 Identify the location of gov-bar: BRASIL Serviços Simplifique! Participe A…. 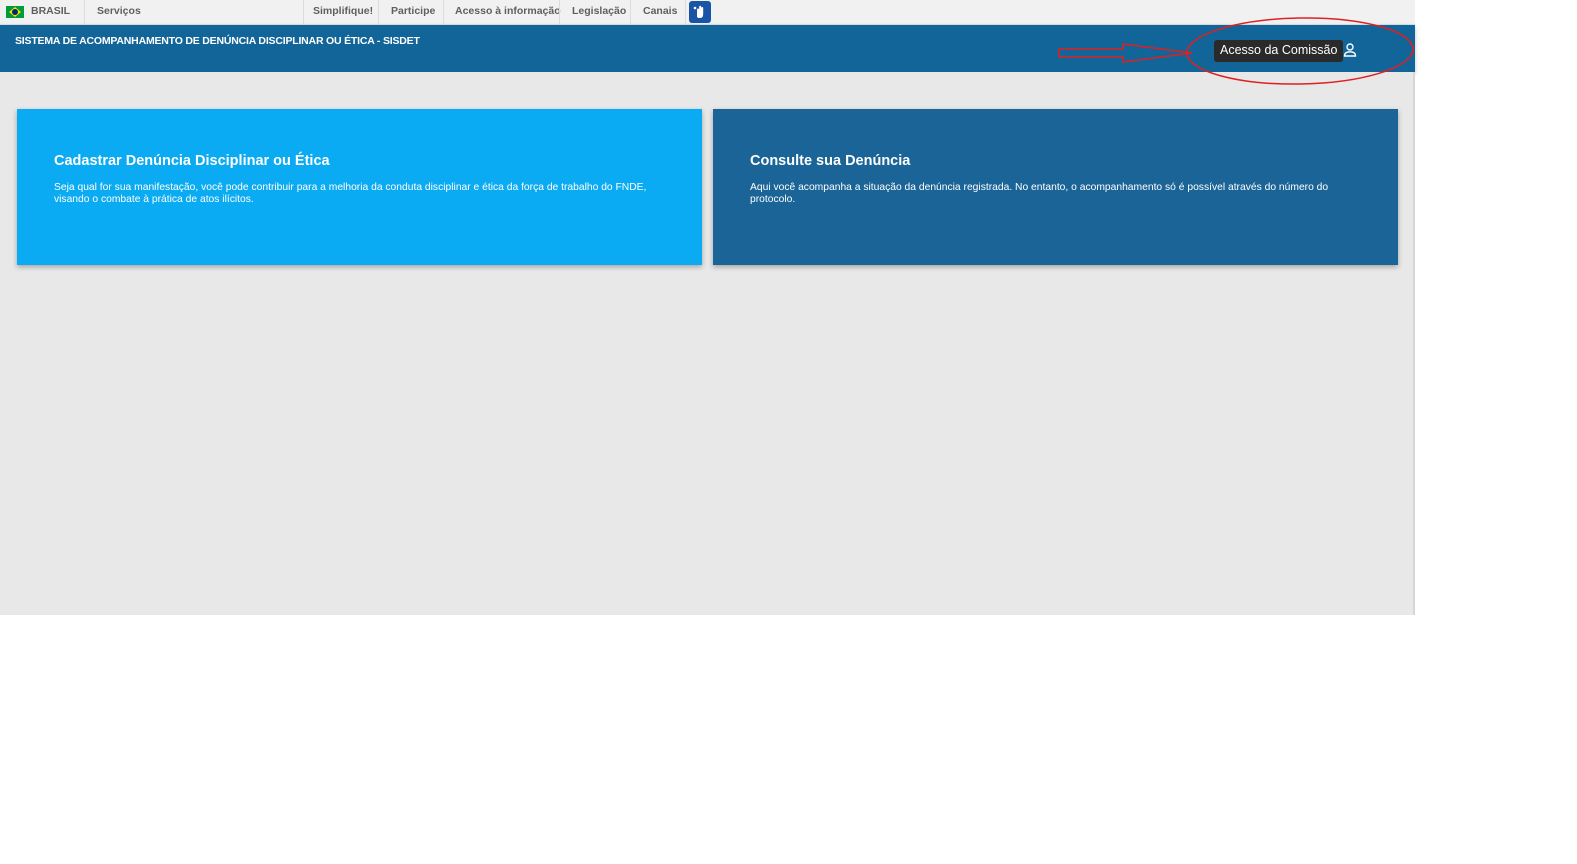
(707, 12).